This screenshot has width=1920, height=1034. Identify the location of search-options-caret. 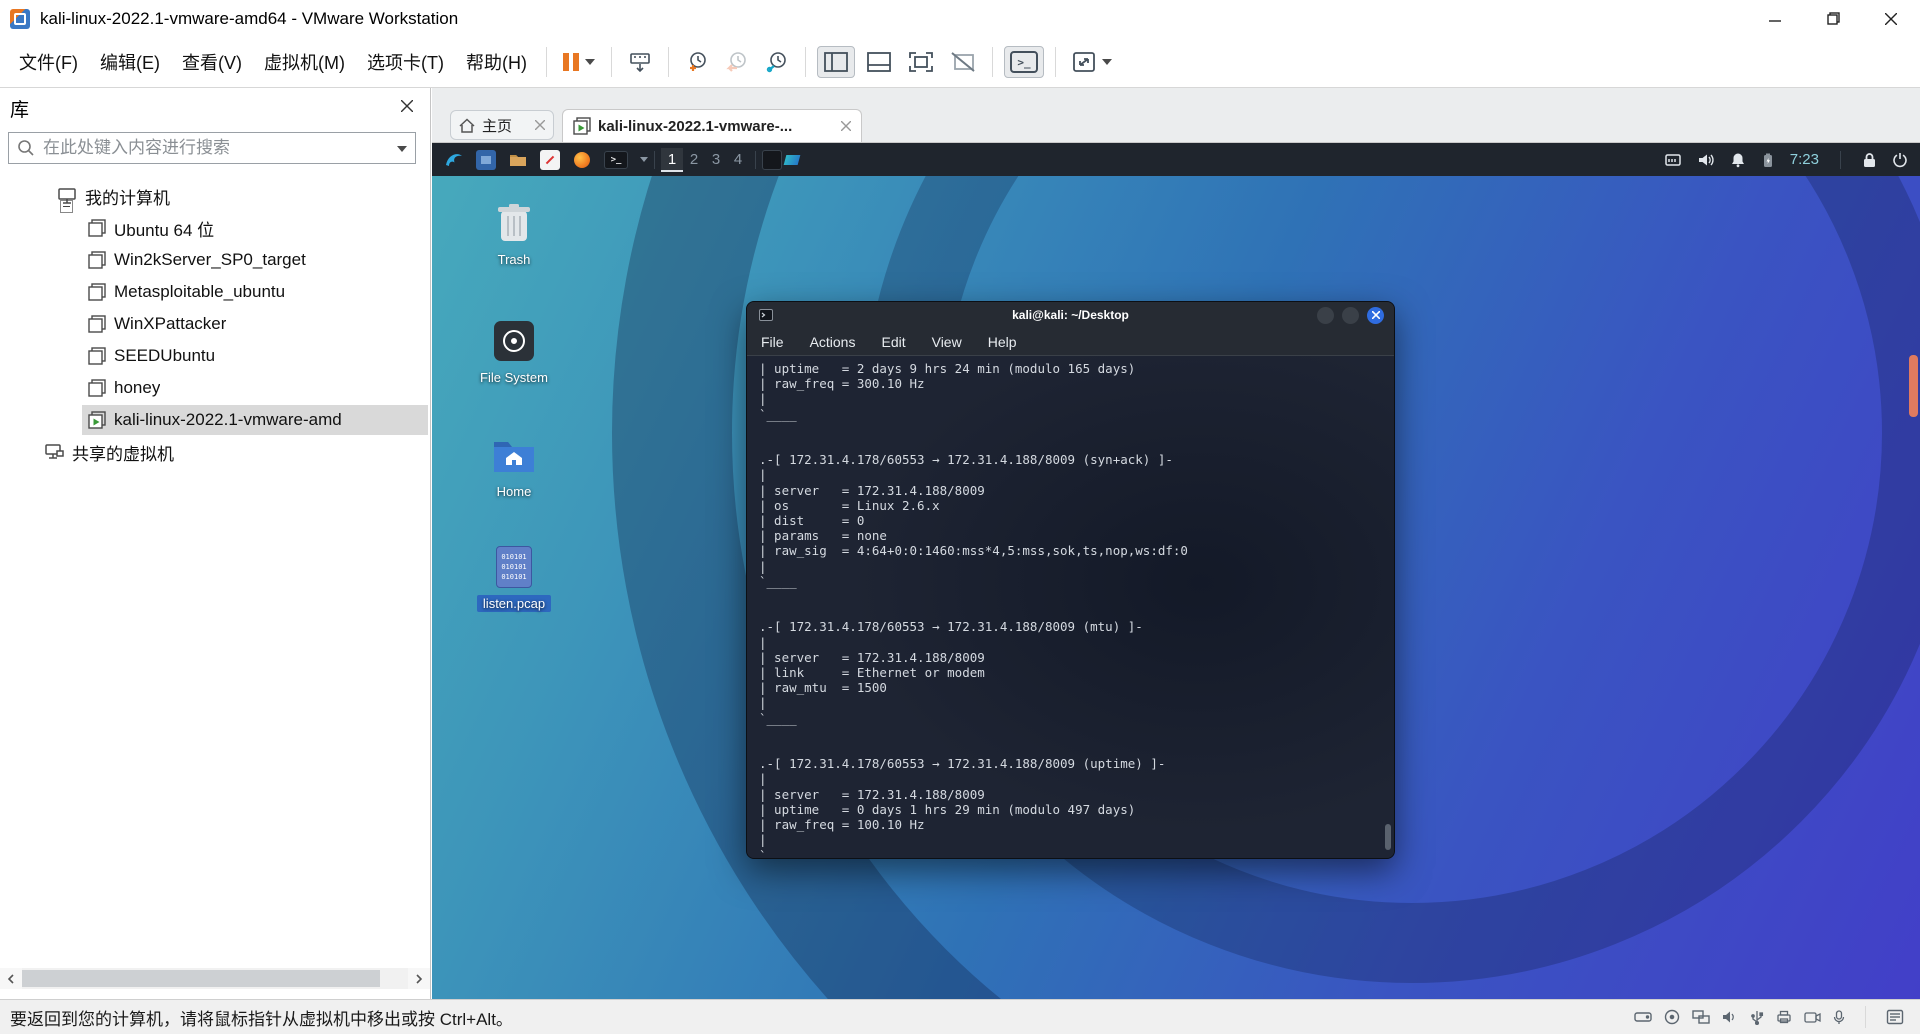
(402, 149).